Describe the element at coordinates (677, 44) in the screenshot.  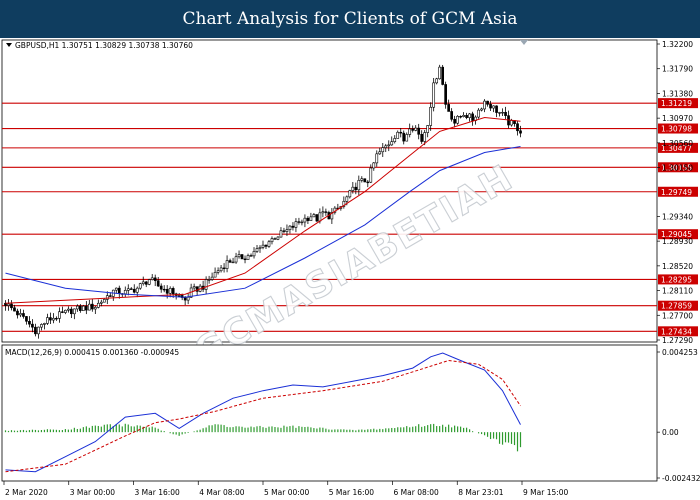
I see `price-tick-label: 1.32200` at that location.